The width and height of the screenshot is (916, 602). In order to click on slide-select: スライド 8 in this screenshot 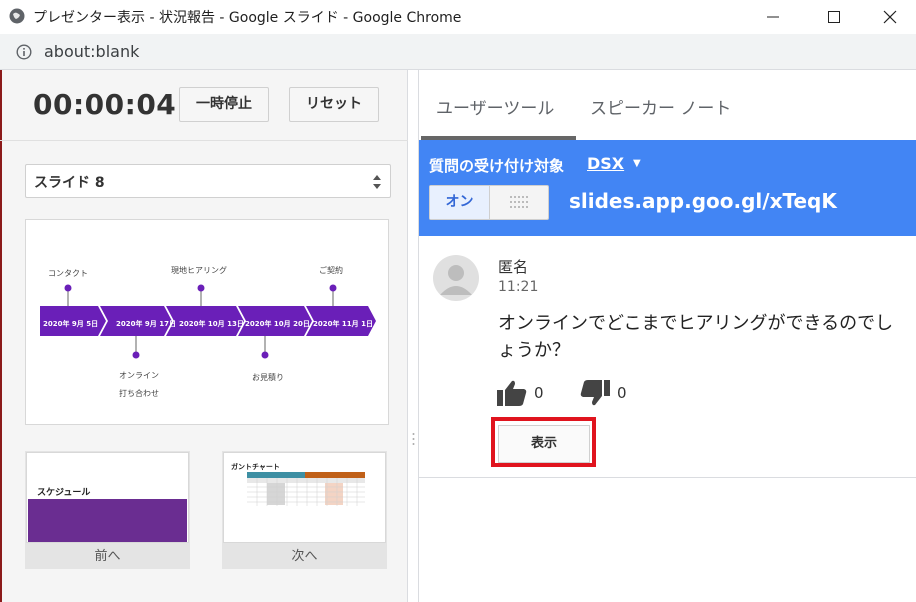, I will do `click(208, 181)`.